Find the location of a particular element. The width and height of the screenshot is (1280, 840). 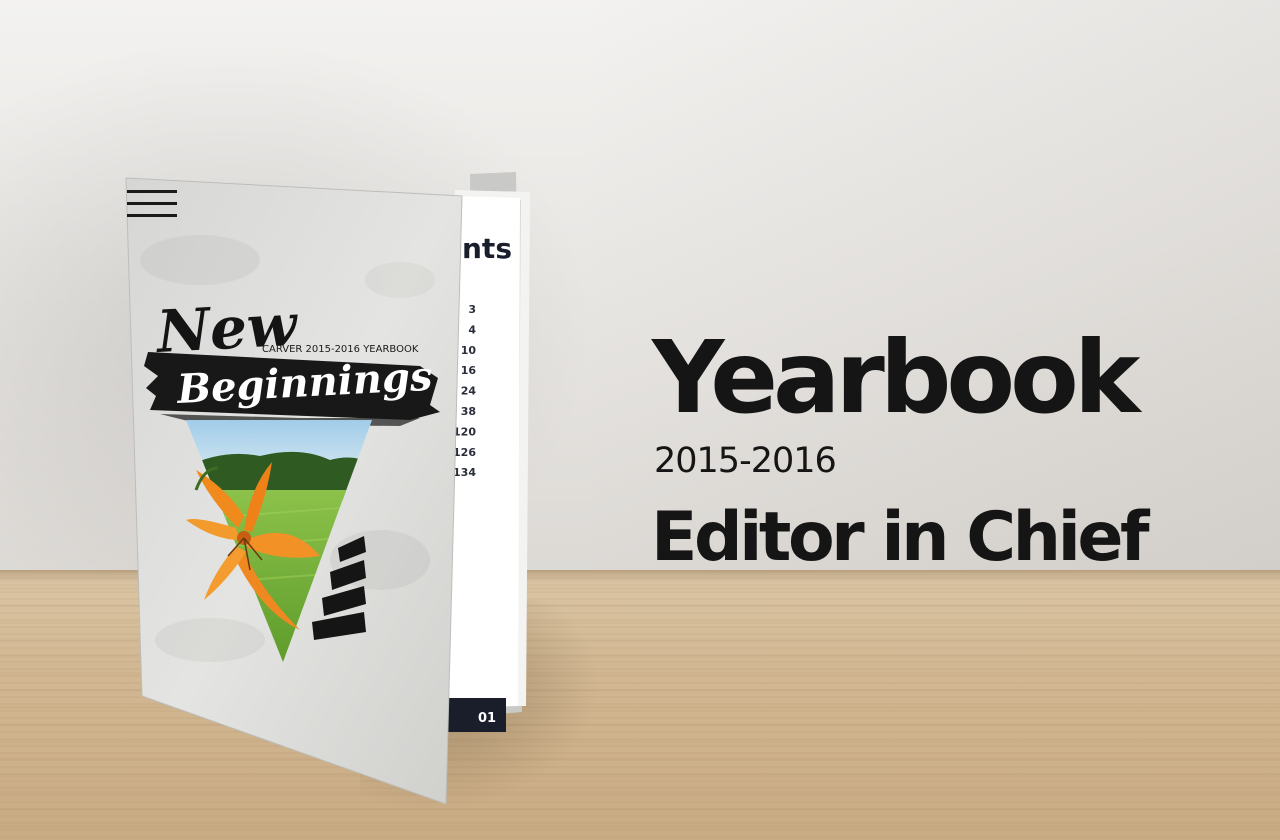

toc-page-number: 38 is located at coordinates (468, 411).